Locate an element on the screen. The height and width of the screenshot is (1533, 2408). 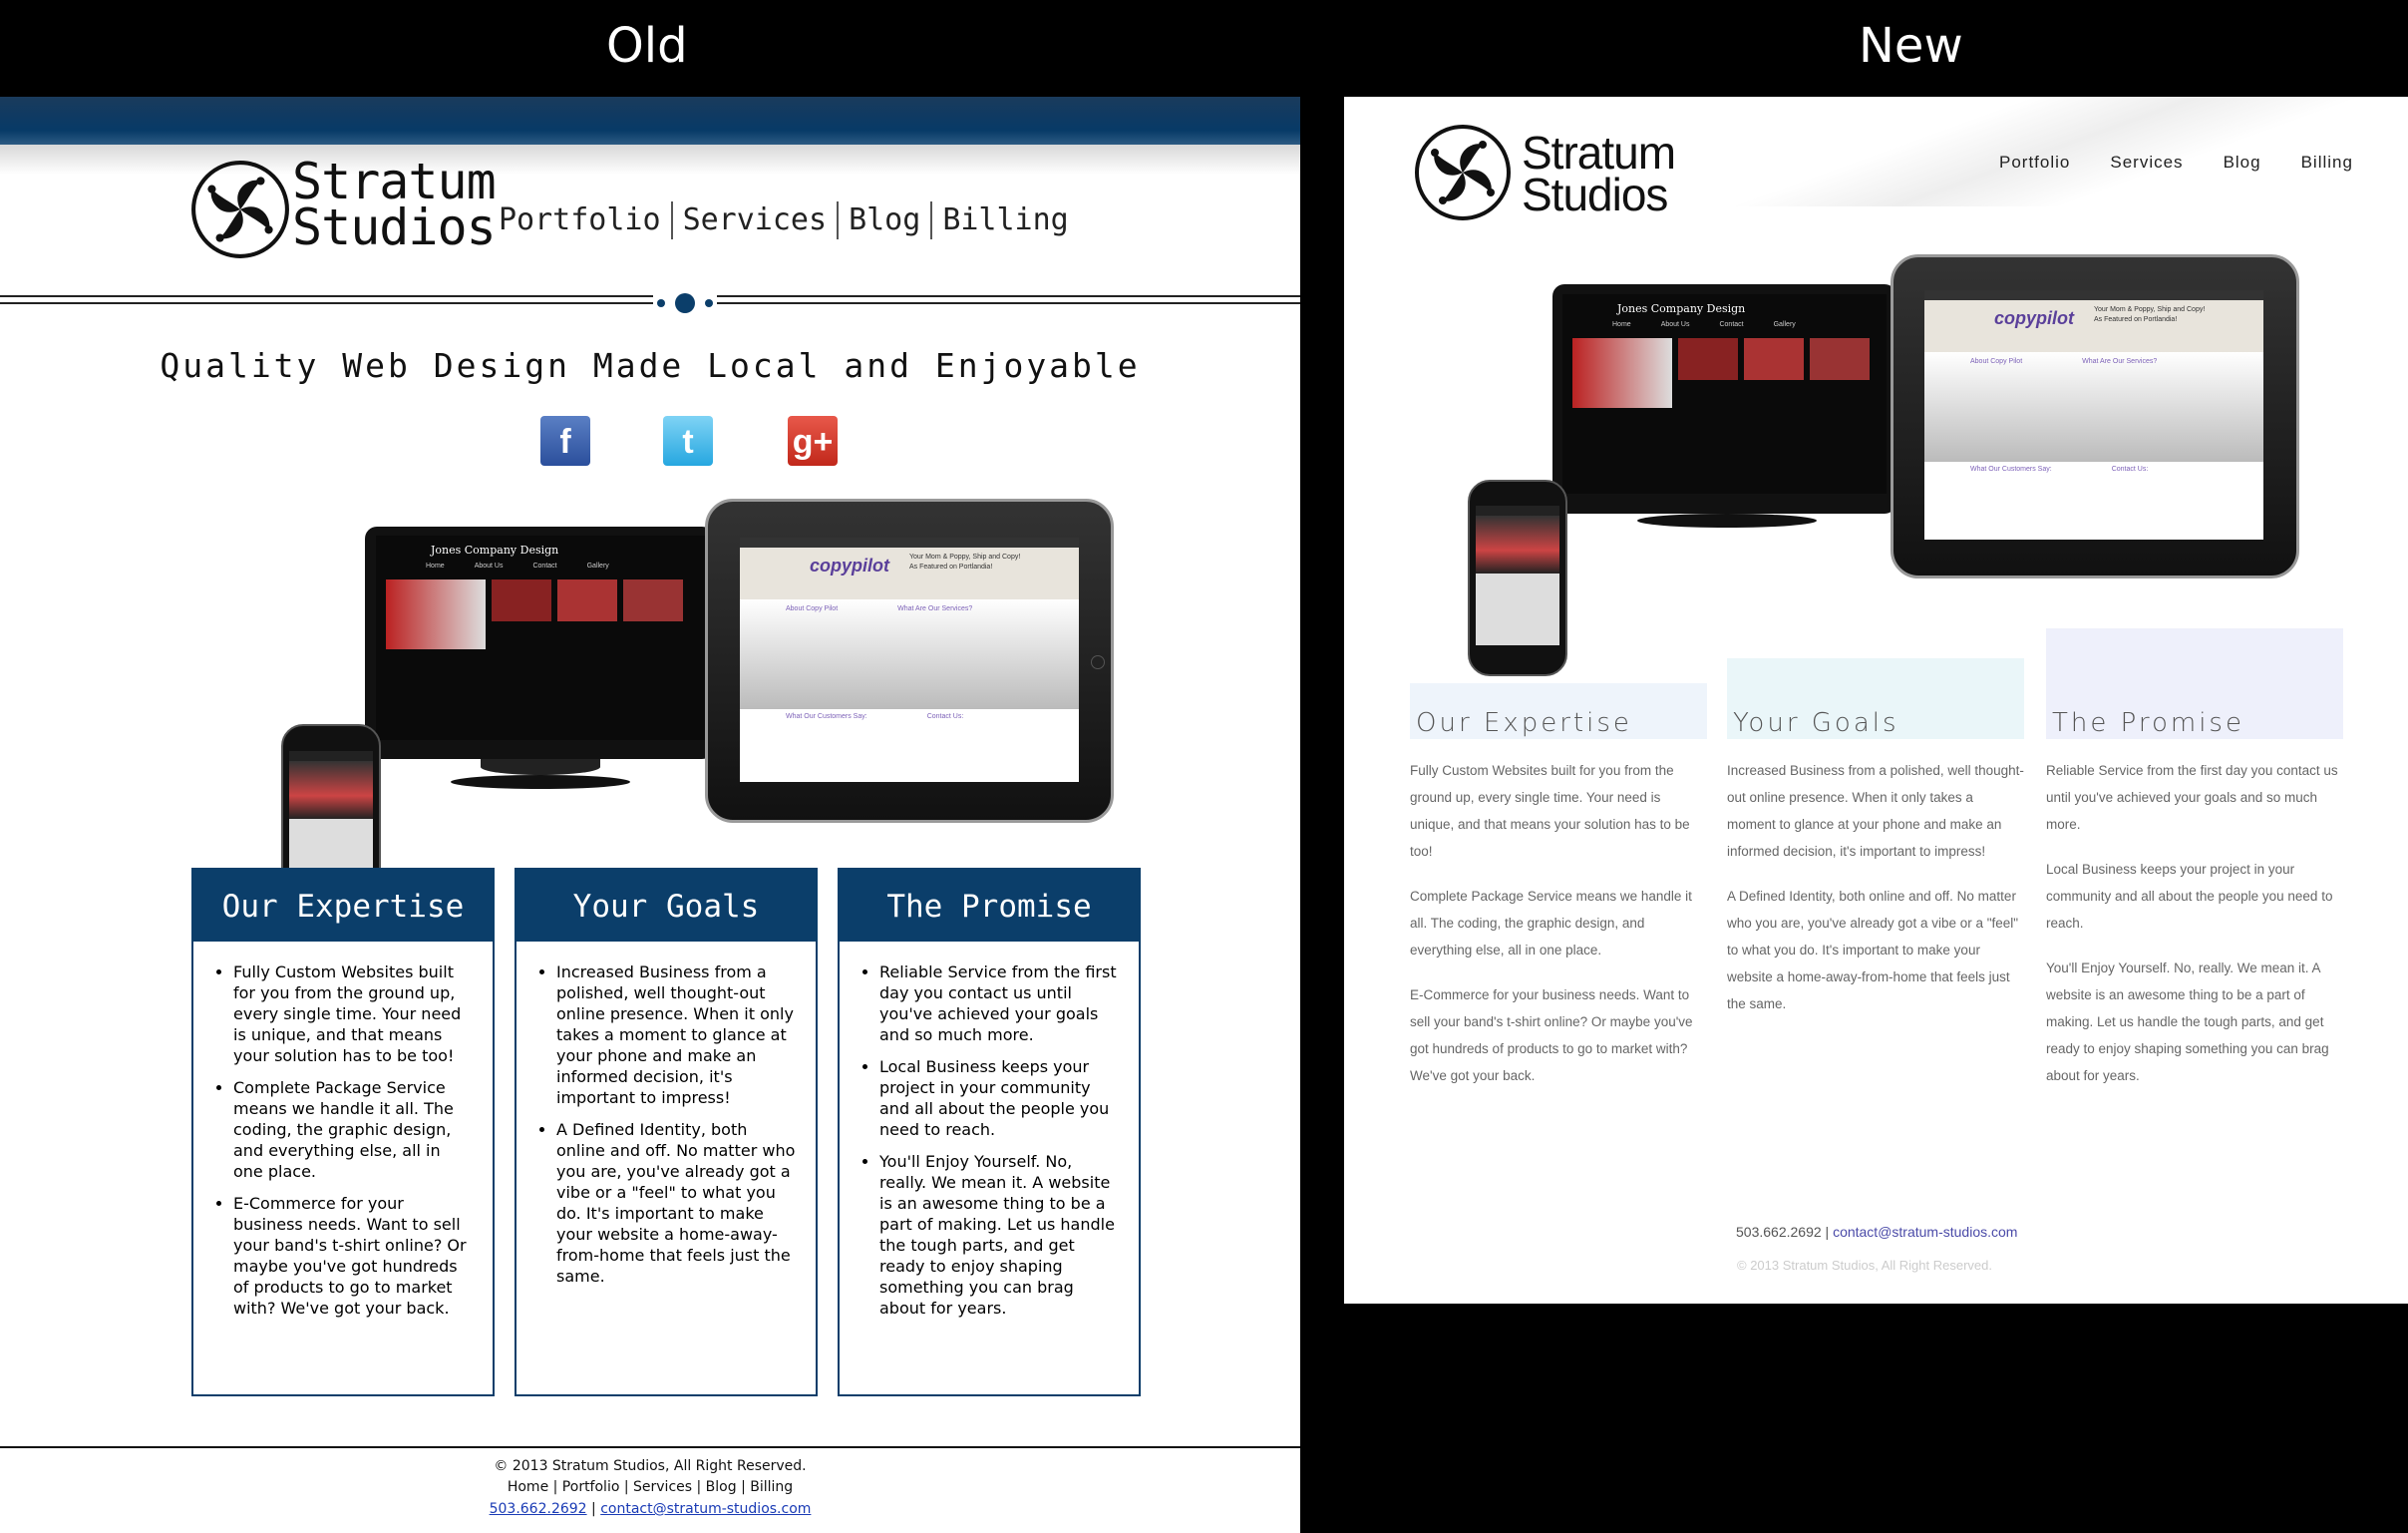
new-nav-blog: Blog is located at coordinates (2242, 163).